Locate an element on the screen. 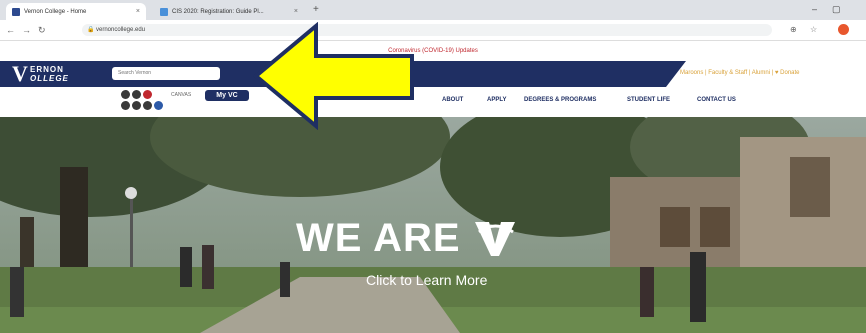 The image size is (866, 333). nav-student-life: STUDENT LIFE is located at coordinates (648, 100).